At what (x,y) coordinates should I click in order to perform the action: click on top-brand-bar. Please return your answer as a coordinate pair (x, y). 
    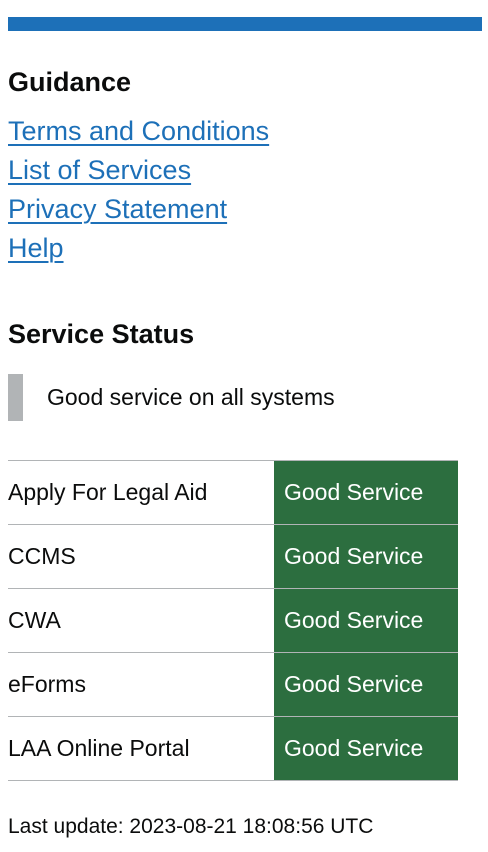
    Looking at the image, I should click on (245, 24).